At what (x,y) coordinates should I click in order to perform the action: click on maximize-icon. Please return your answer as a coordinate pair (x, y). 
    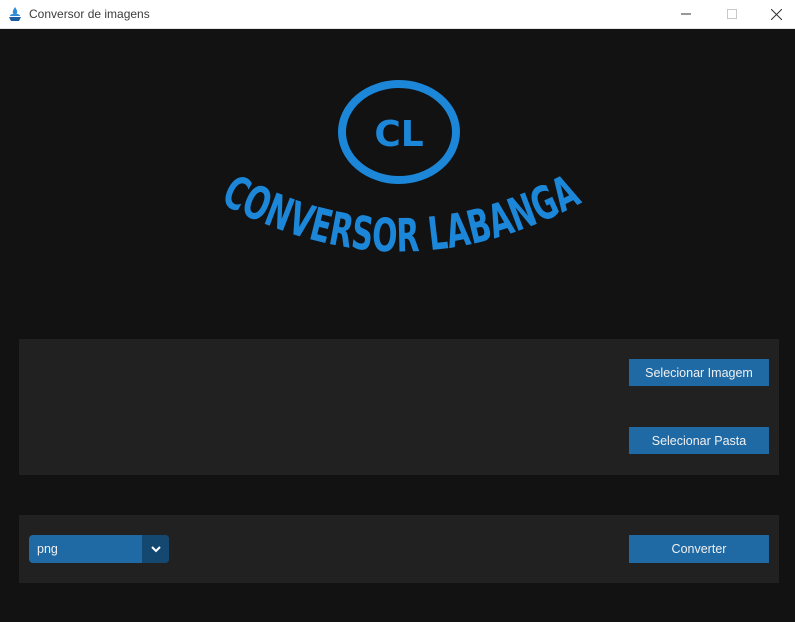
    Looking at the image, I should click on (732, 14).